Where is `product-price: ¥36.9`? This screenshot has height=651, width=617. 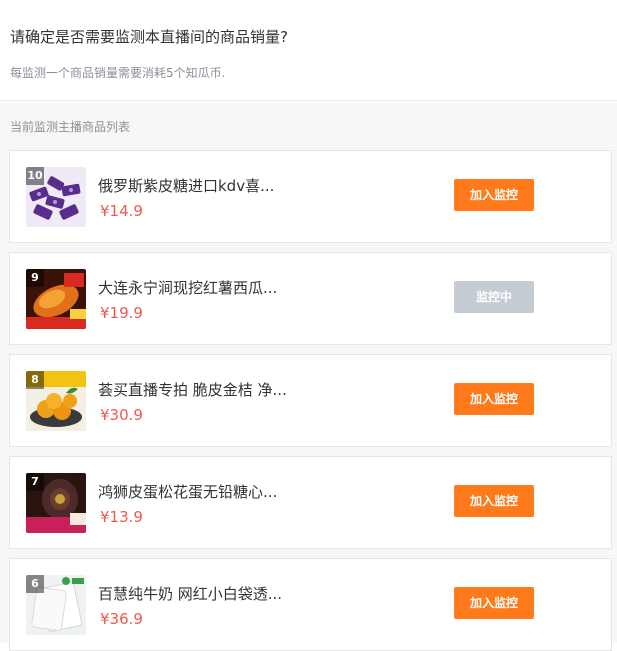 product-price: ¥36.9 is located at coordinates (121, 619).